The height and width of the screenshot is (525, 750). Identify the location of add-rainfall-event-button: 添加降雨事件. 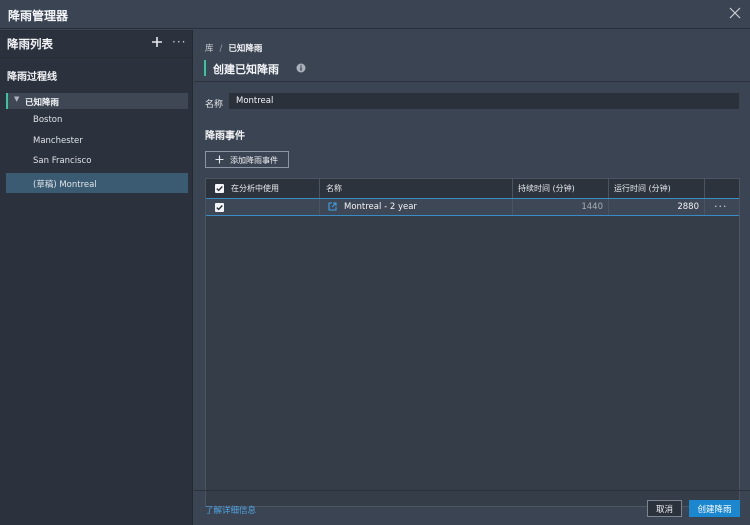
(247, 159).